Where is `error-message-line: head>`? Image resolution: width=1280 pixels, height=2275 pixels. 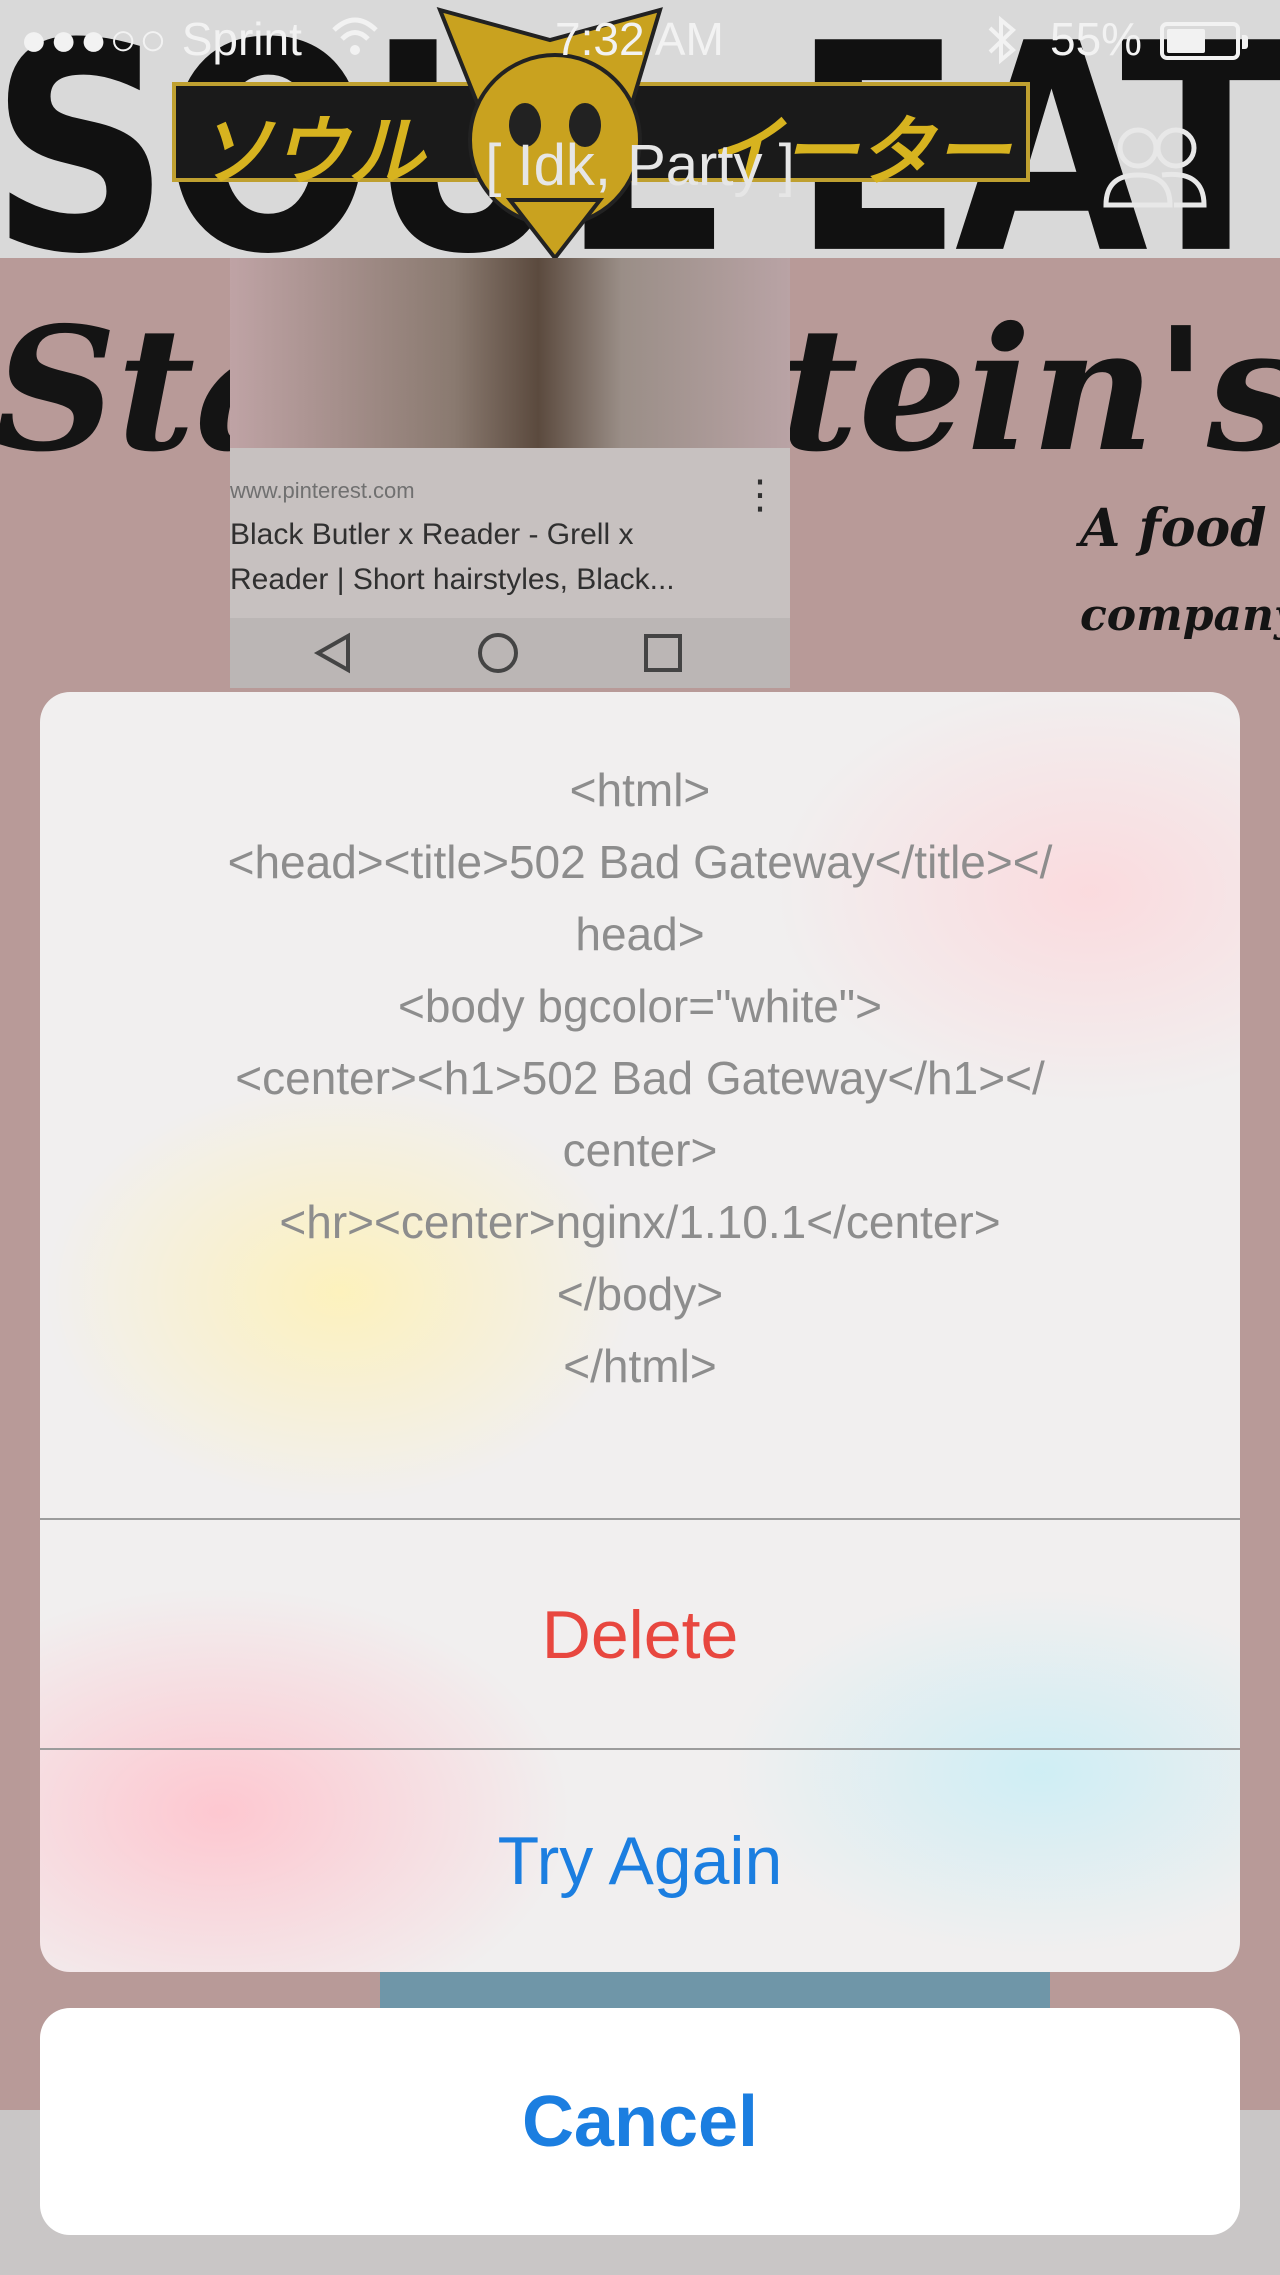
error-message-line: head> is located at coordinates (640, 934).